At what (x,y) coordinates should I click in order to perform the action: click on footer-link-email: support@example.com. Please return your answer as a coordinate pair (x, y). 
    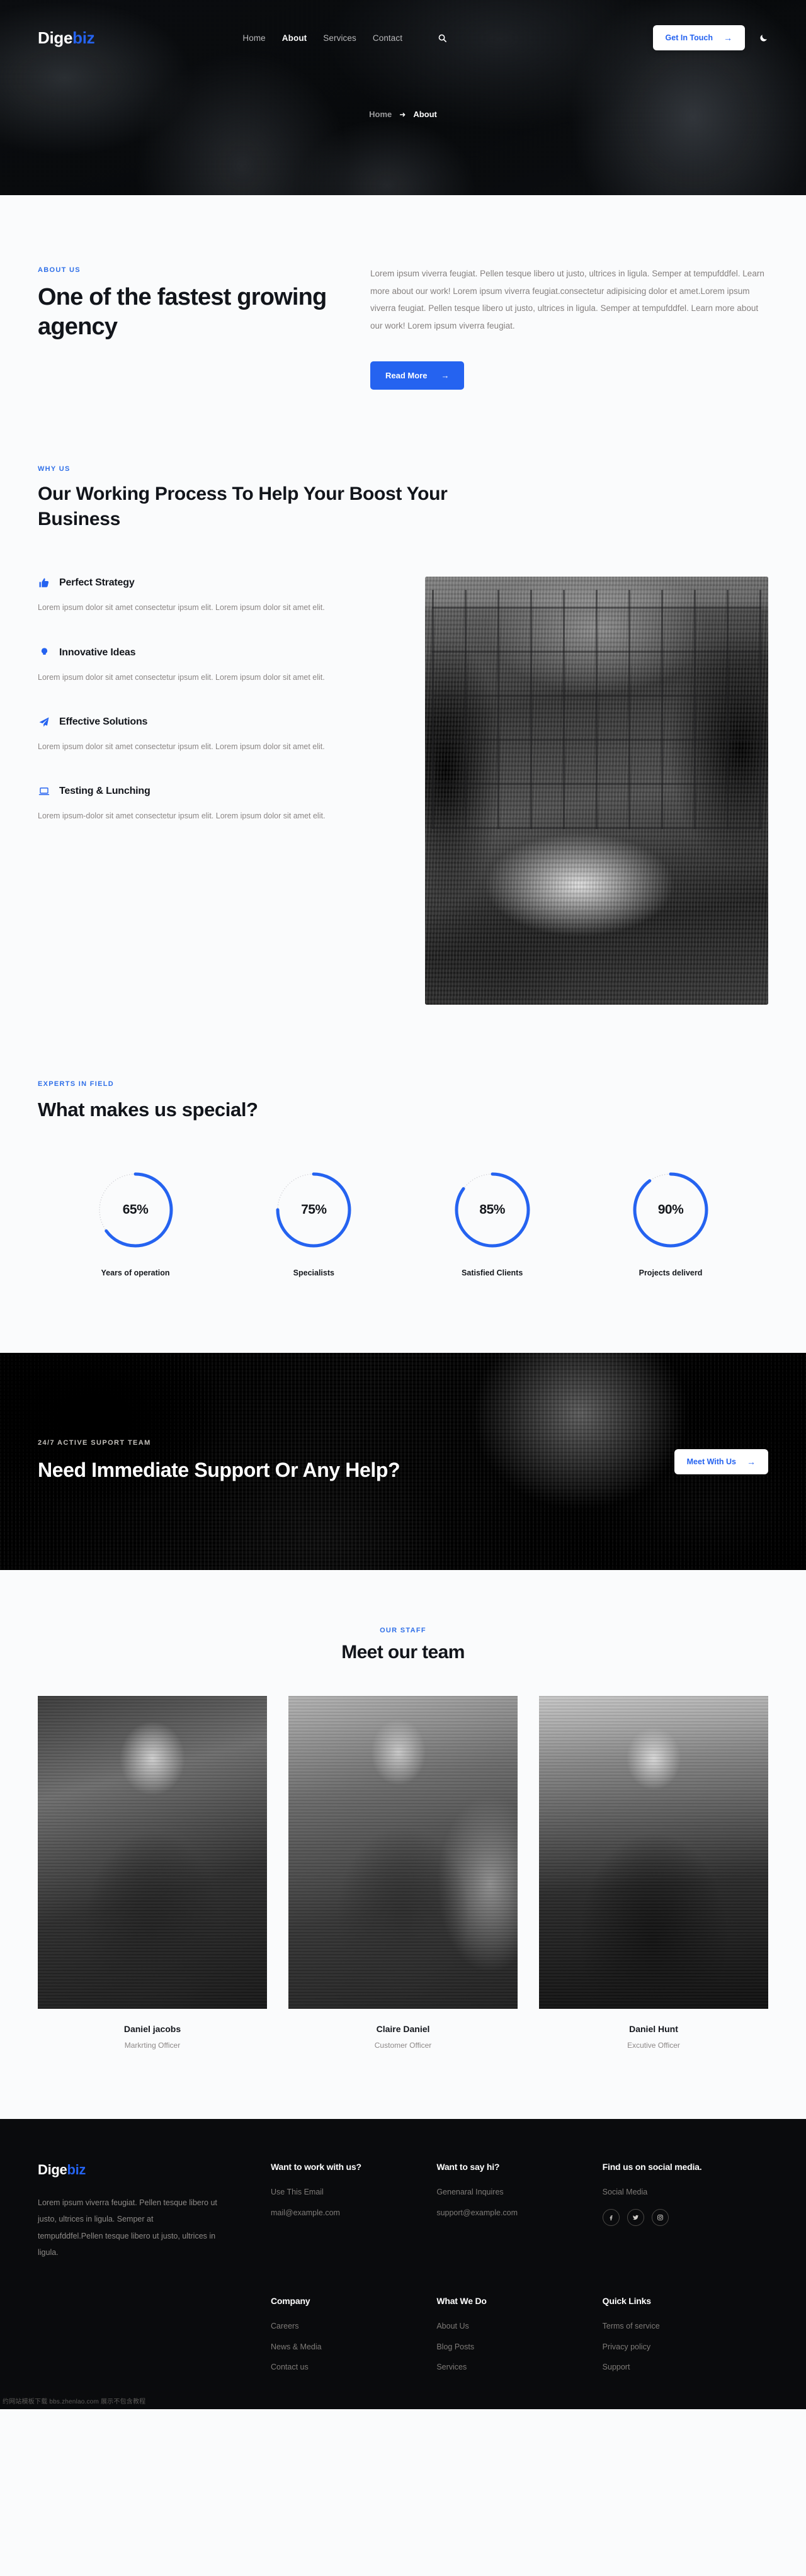
    Looking at the image, I should click on (519, 2213).